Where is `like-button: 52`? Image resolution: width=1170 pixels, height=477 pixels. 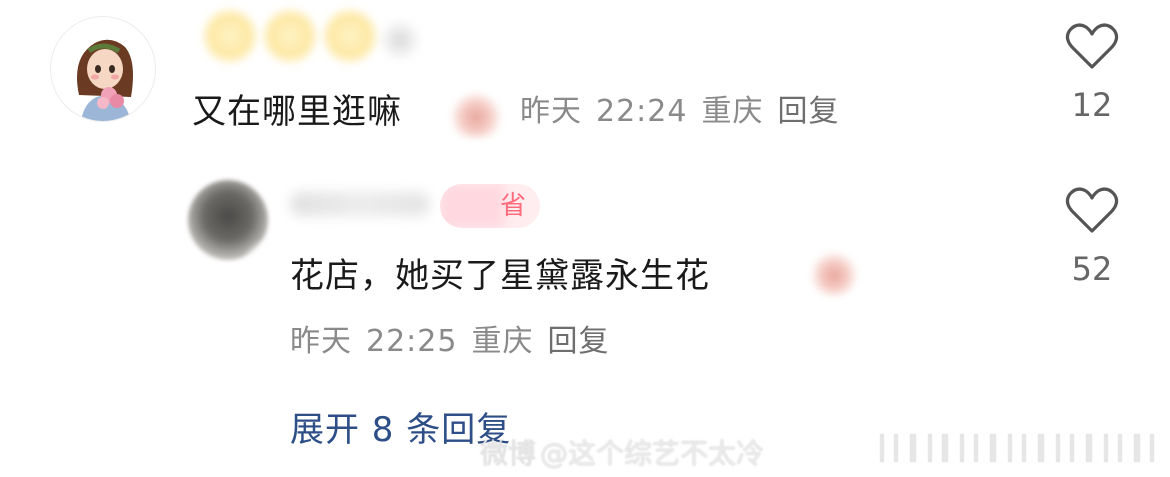 like-button: 52 is located at coordinates (1092, 237).